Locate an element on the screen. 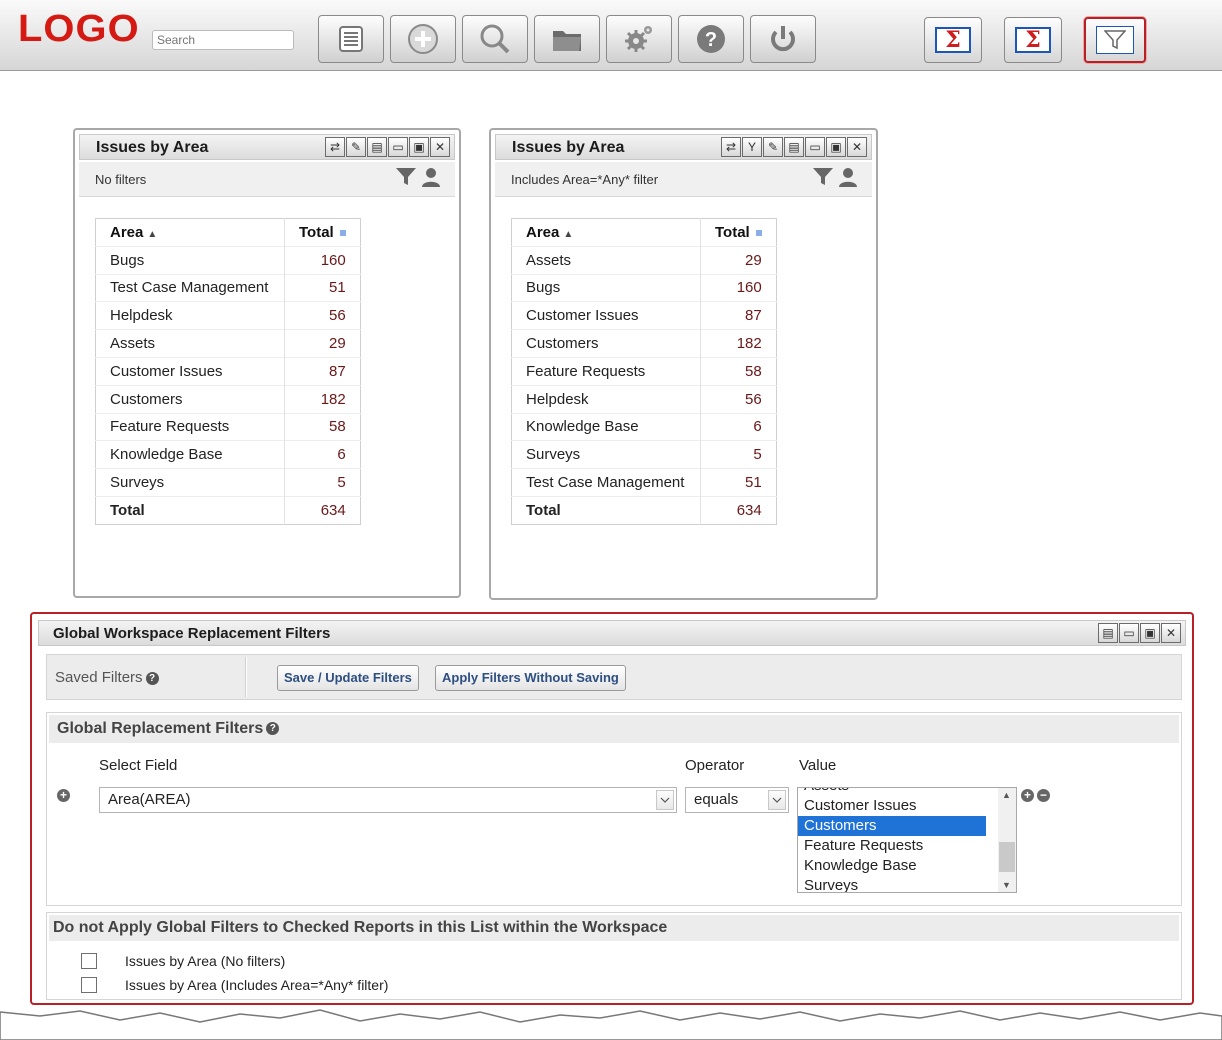 The image size is (1222, 1040). total-cell: 87 is located at coordinates (322, 371).